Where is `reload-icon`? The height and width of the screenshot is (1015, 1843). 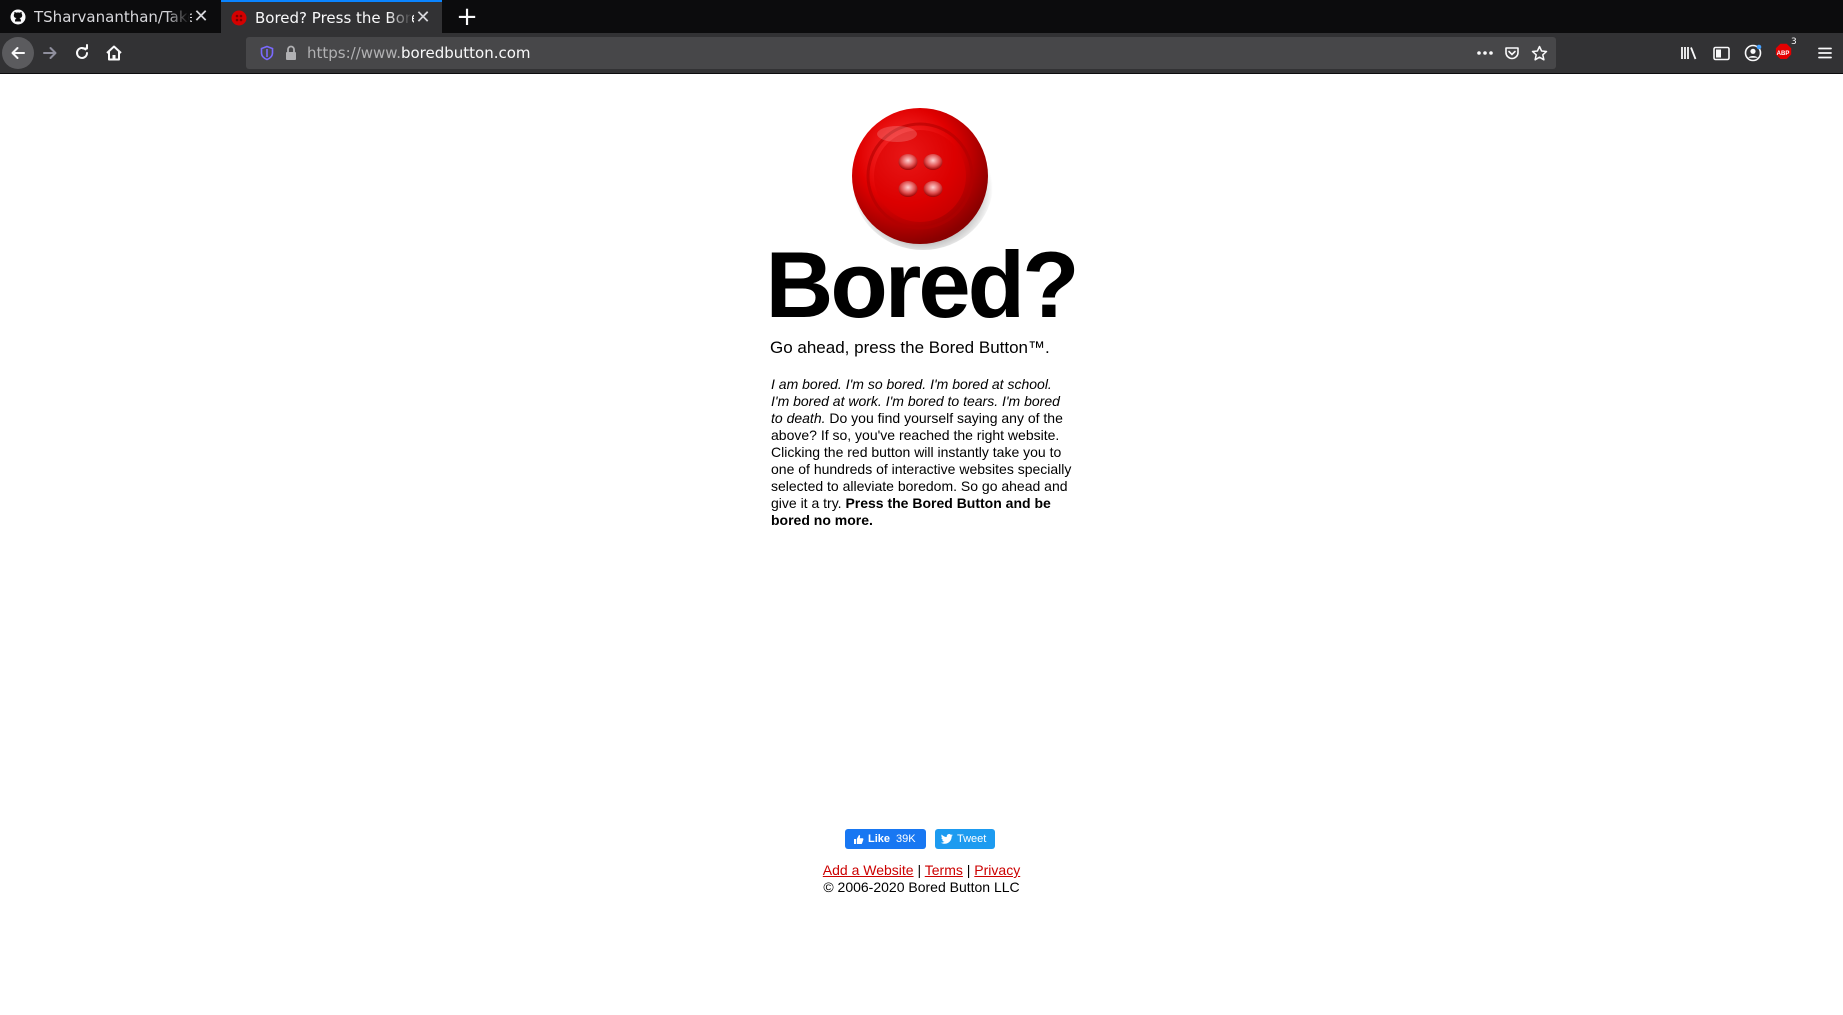 reload-icon is located at coordinates (82, 51).